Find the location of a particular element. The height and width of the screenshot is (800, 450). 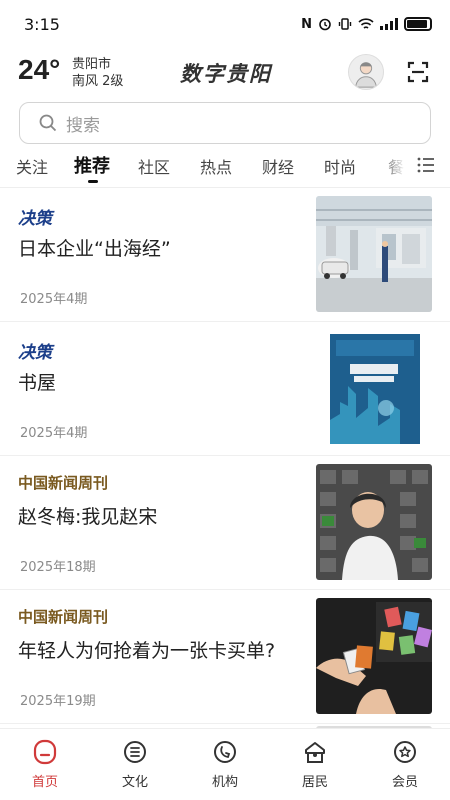

card-title: 日本企业“出海经” is located at coordinates (94, 249).